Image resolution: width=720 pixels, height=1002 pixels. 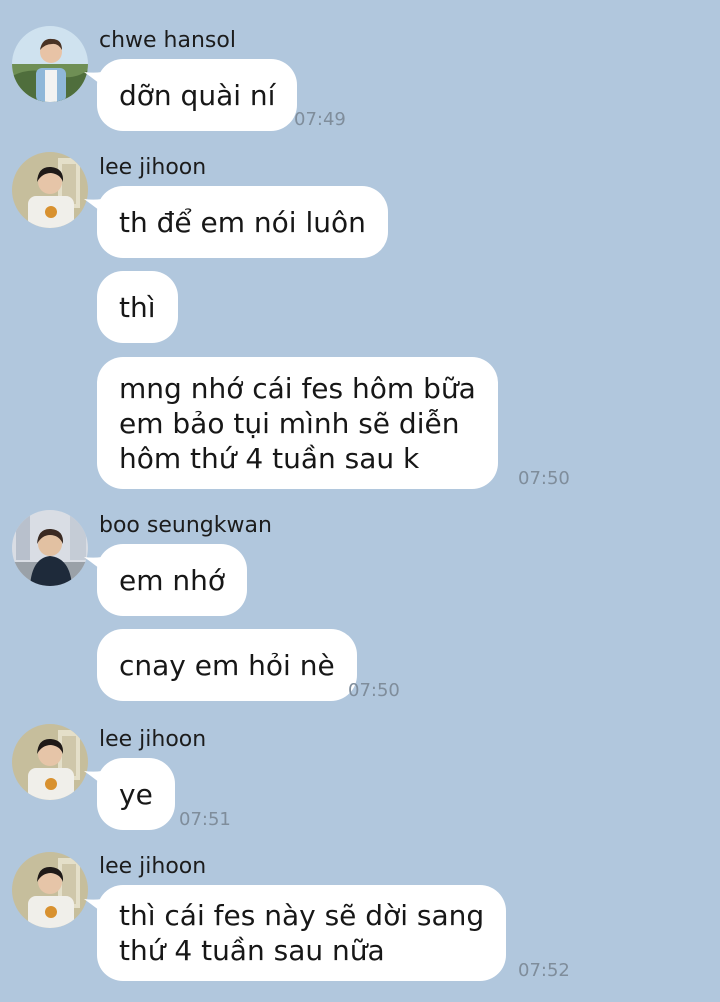 I want to click on message-bubble: ye, so click(x=136, y=794).